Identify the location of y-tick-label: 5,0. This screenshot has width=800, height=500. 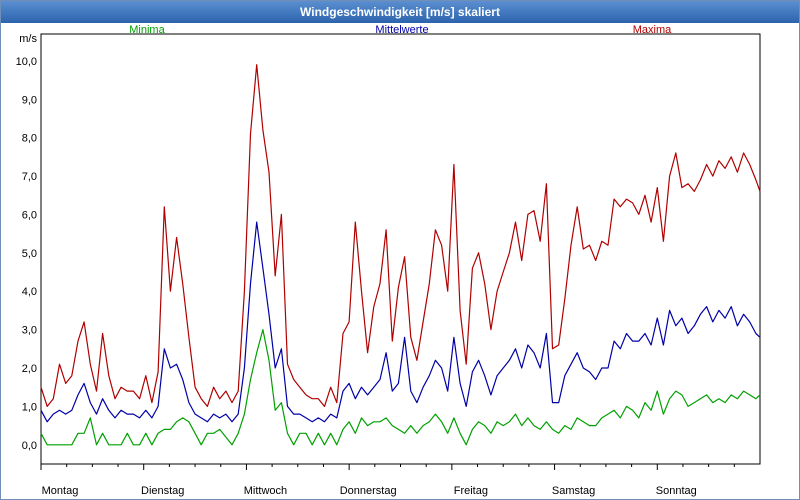
(29, 254).